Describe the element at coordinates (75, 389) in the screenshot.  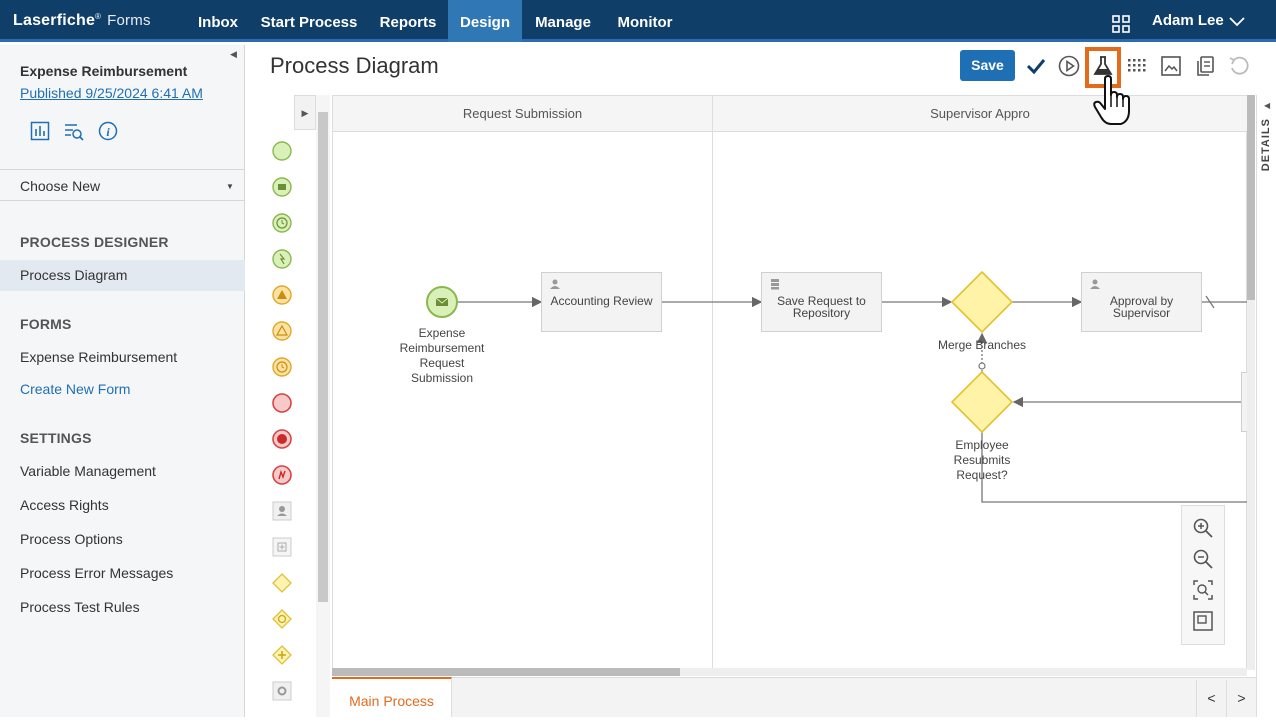
I see `sidebar-item-create-form: Create New Form` at that location.